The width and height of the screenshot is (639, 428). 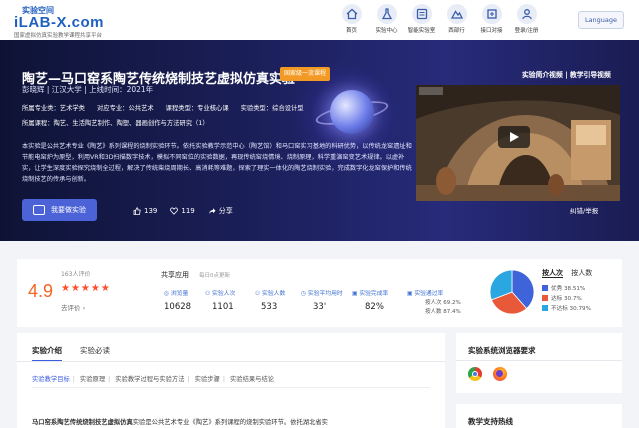 I want to click on legend-fail: 不达标 30.79%, so click(x=566, y=308).